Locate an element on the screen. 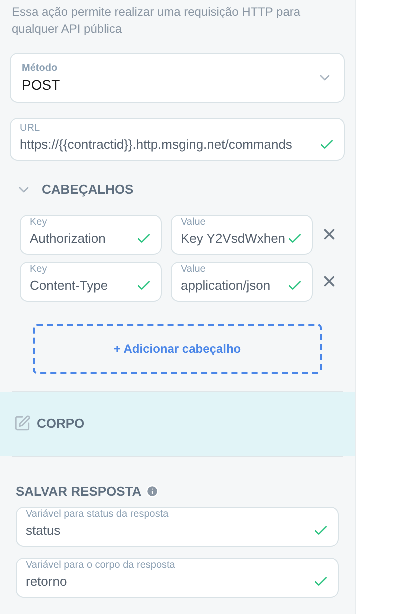 Image resolution: width=416 pixels, height=614 pixels. field-value: Authorization is located at coordinates (68, 238).